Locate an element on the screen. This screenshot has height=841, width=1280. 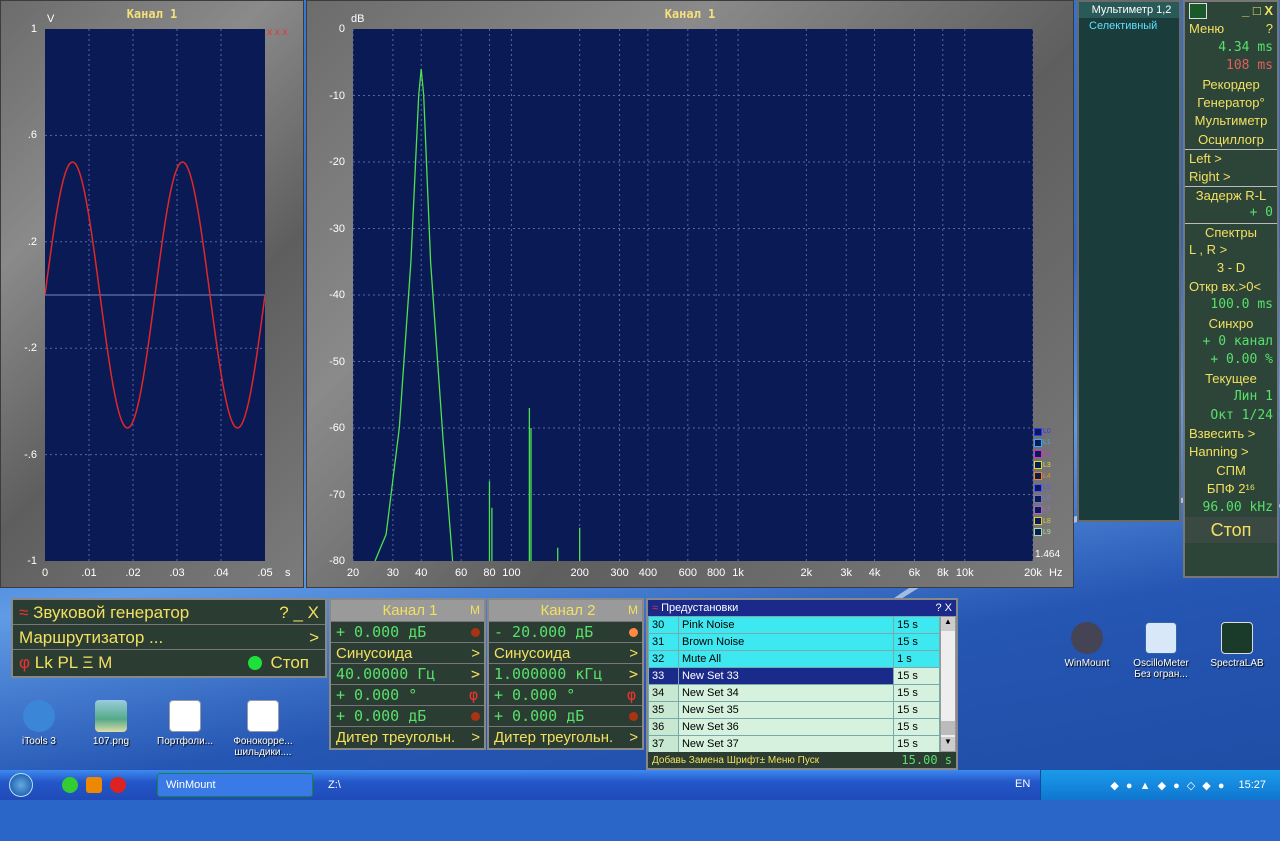
router-arrow: > is located at coordinates (314, 637).